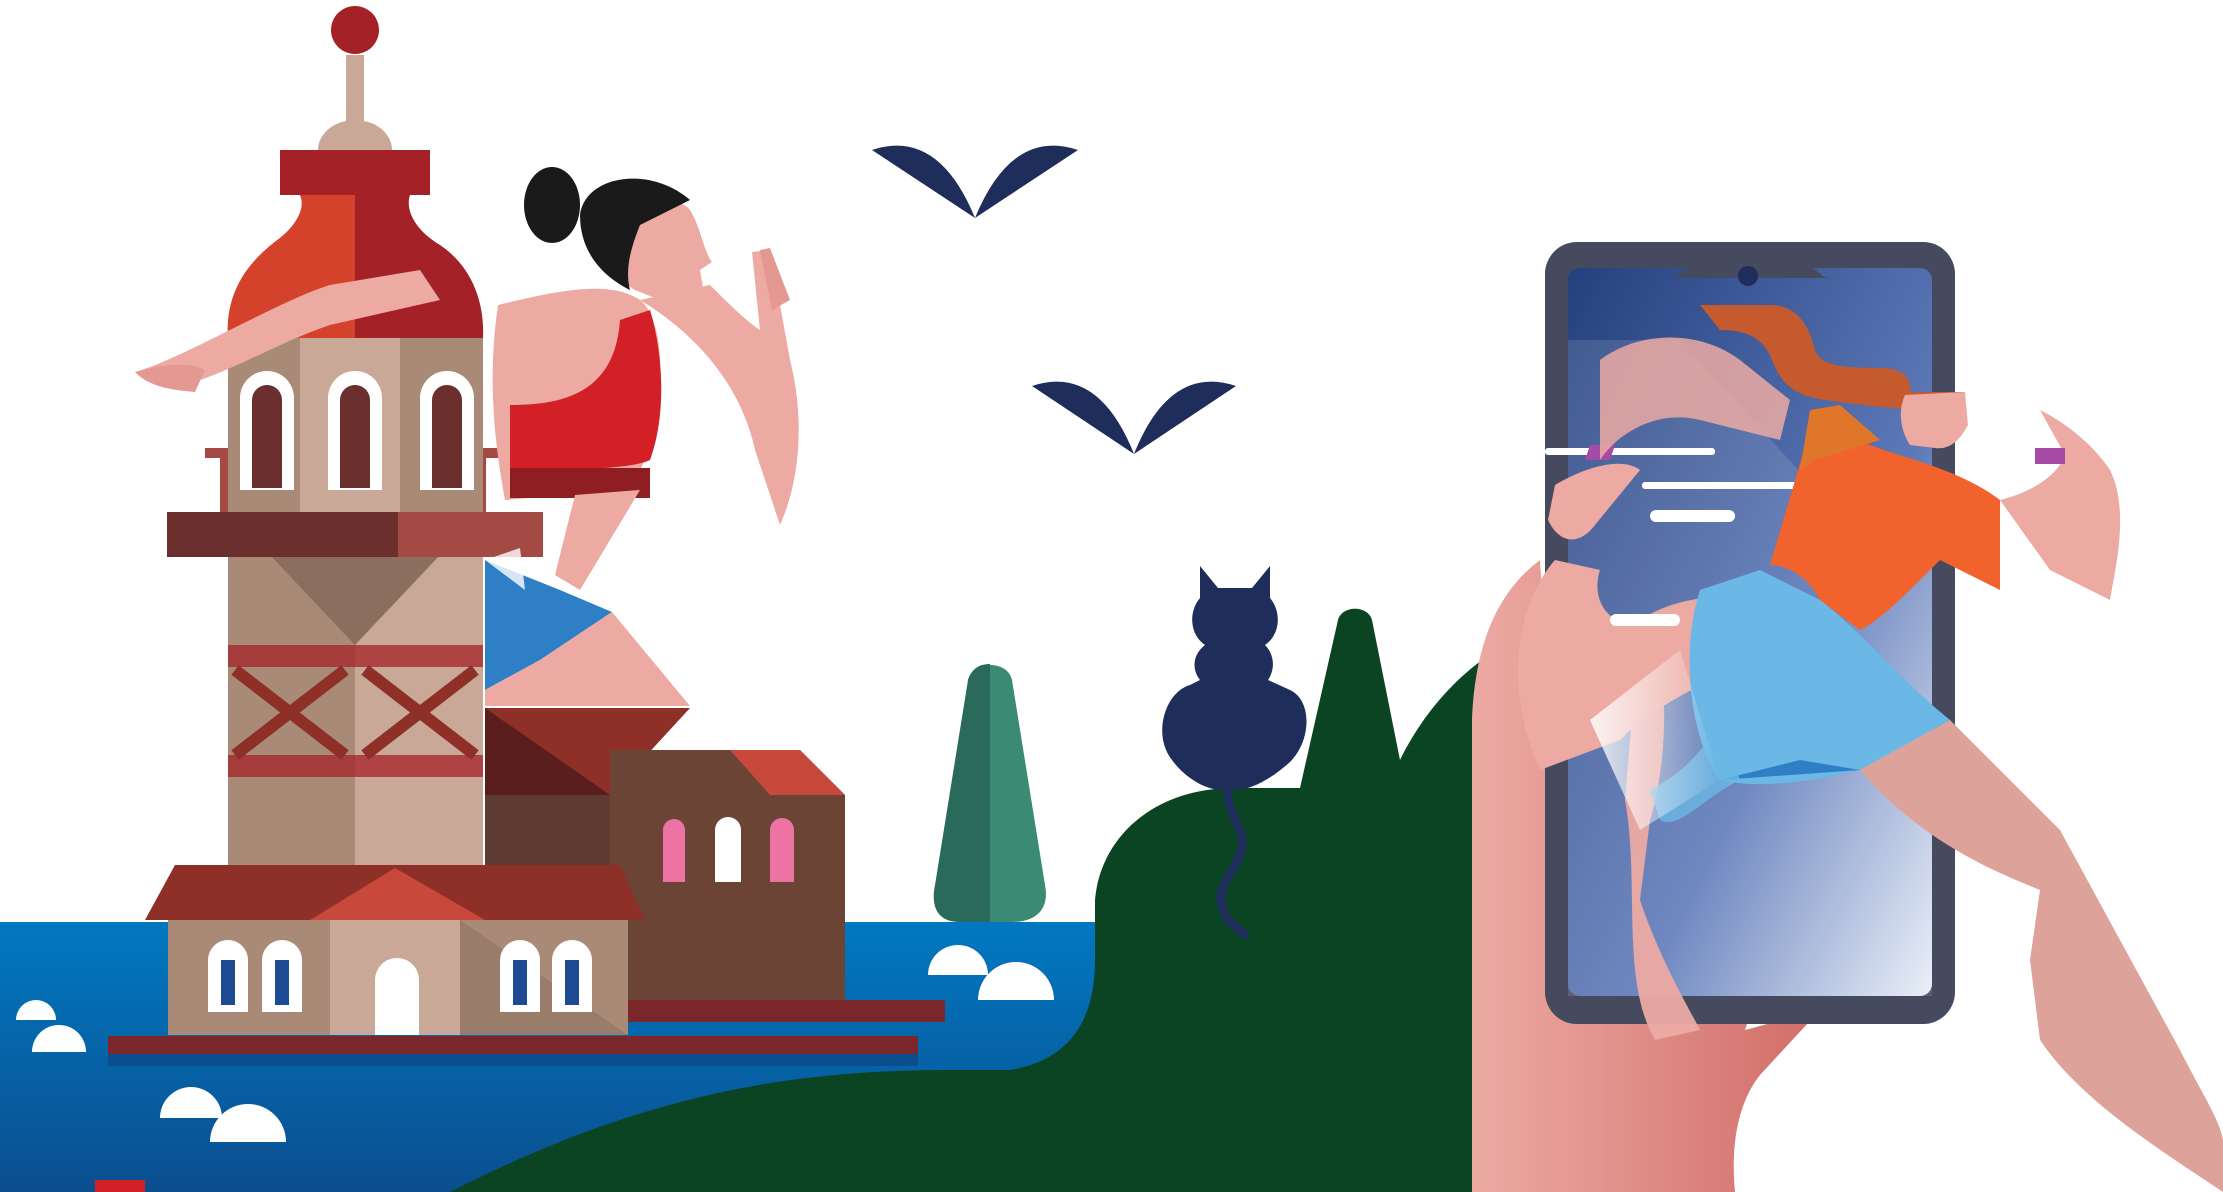  I want to click on camera-icon, so click(1748, 276).